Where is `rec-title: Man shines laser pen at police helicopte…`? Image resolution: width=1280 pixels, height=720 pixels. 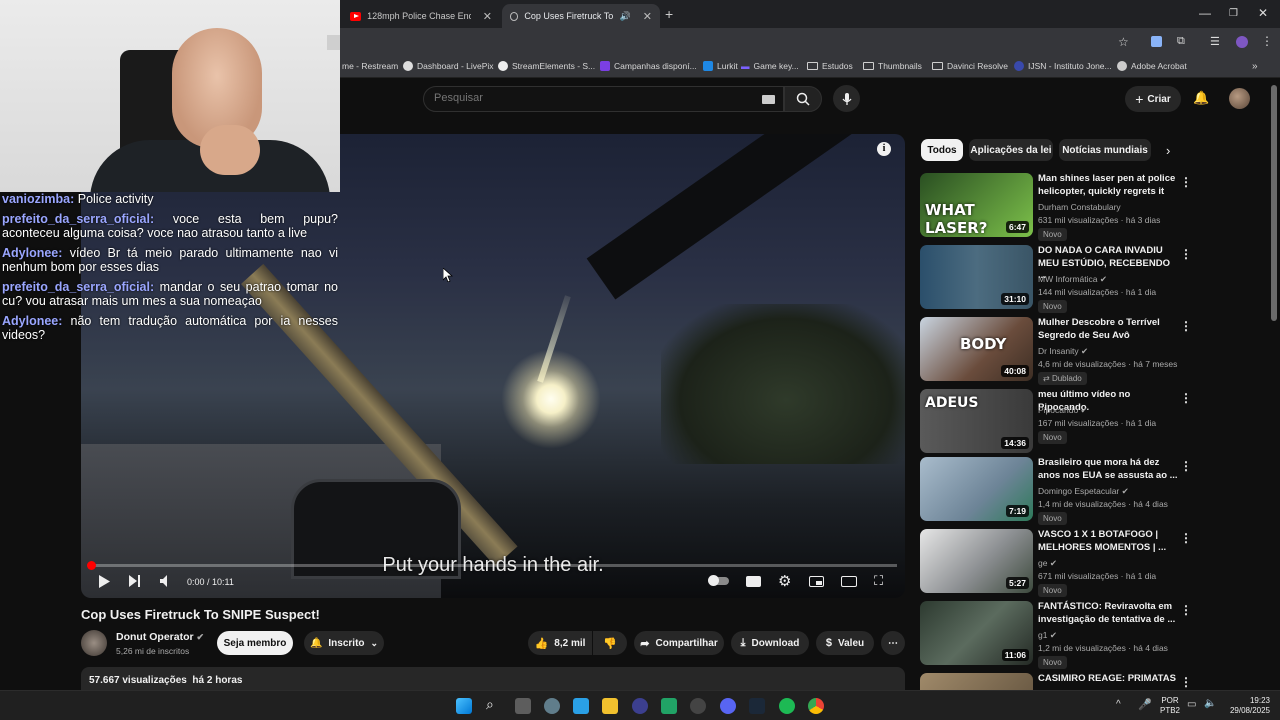 rec-title: Man shines laser pen at police helicopte… is located at coordinates (1108, 185).